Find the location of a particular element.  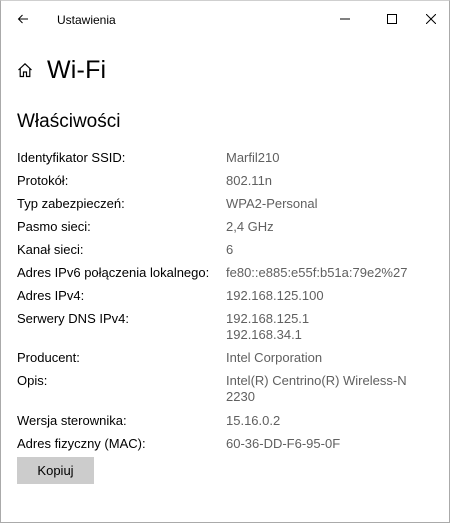

section-title: Właściwości is located at coordinates (69, 121).